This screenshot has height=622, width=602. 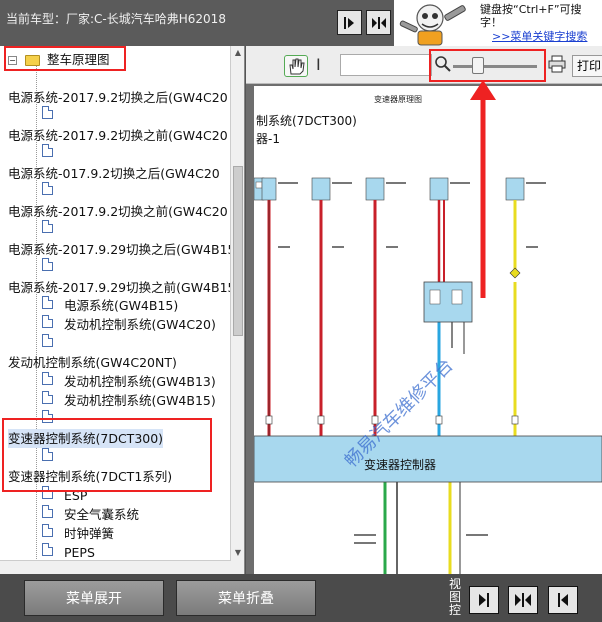 What do you see at coordinates (114, 173) in the screenshot?
I see `tree-item: 电源系统-017.9.2切换之后(GW4C20` at bounding box center [114, 173].